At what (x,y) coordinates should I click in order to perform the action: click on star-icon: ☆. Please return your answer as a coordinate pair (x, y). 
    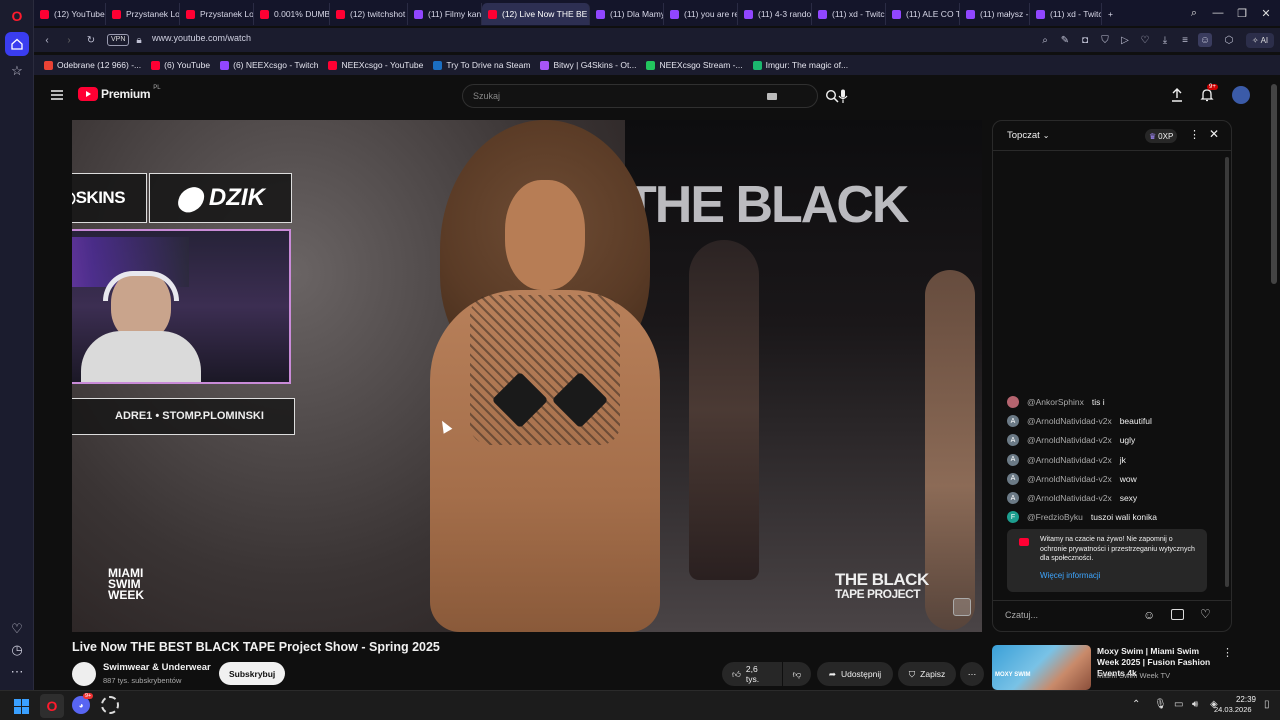
    Looking at the image, I should click on (17, 71).